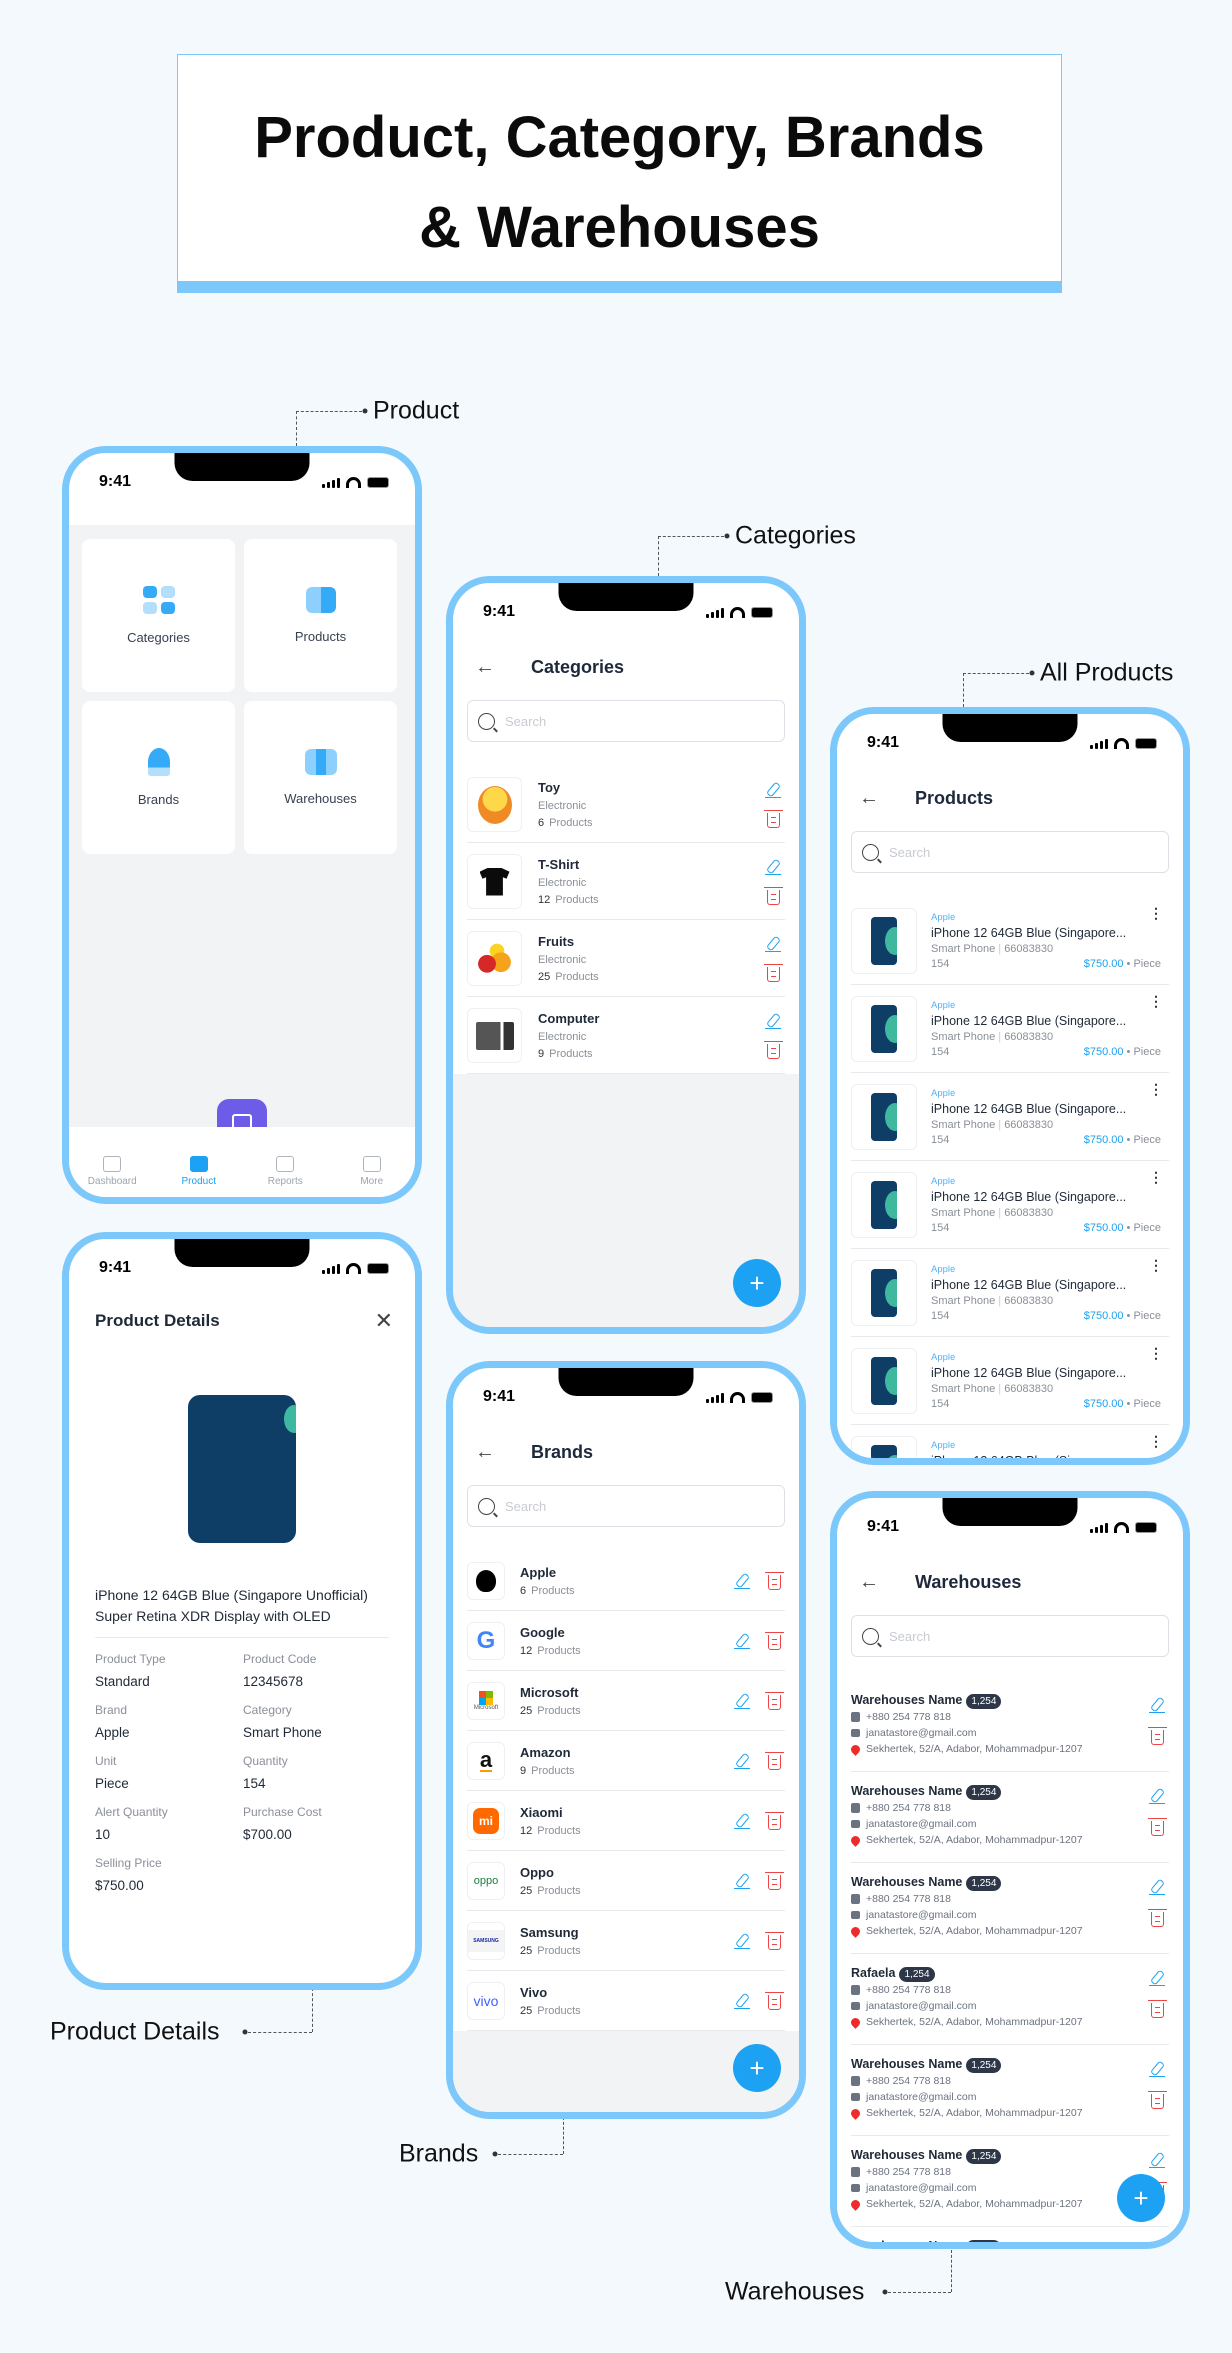 This screenshot has height=2353, width=1232. What do you see at coordinates (320, 777) in the screenshot?
I see `card-warehouses: Warehouses` at bounding box center [320, 777].